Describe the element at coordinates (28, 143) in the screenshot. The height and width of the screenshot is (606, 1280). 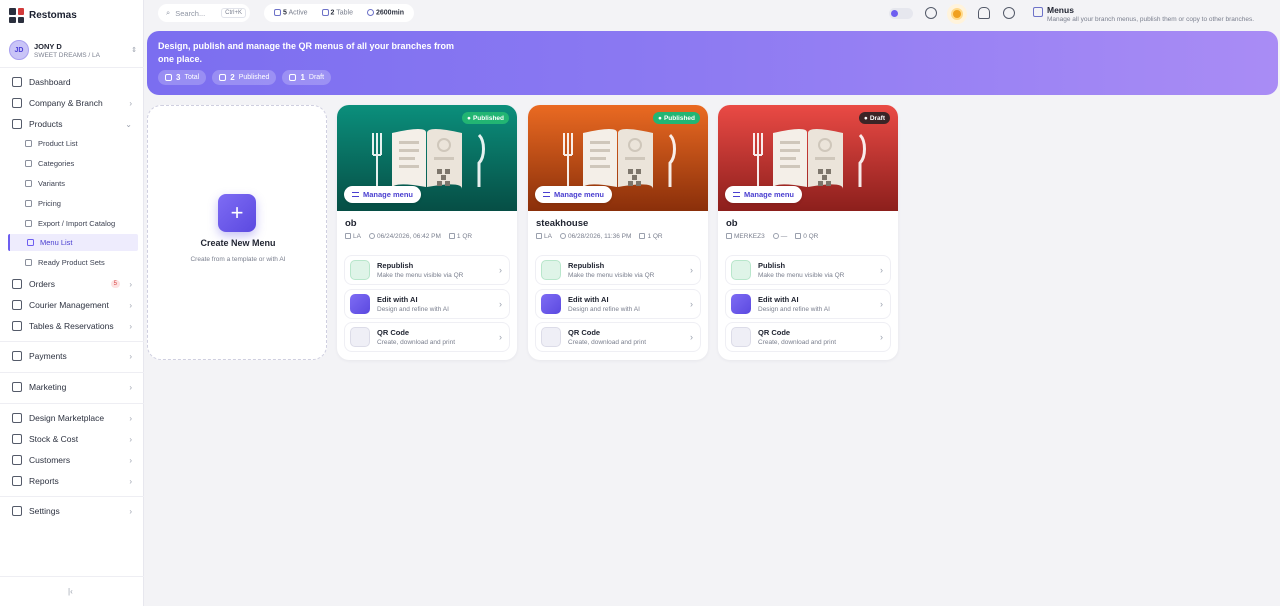
I see `list-icon` at that location.